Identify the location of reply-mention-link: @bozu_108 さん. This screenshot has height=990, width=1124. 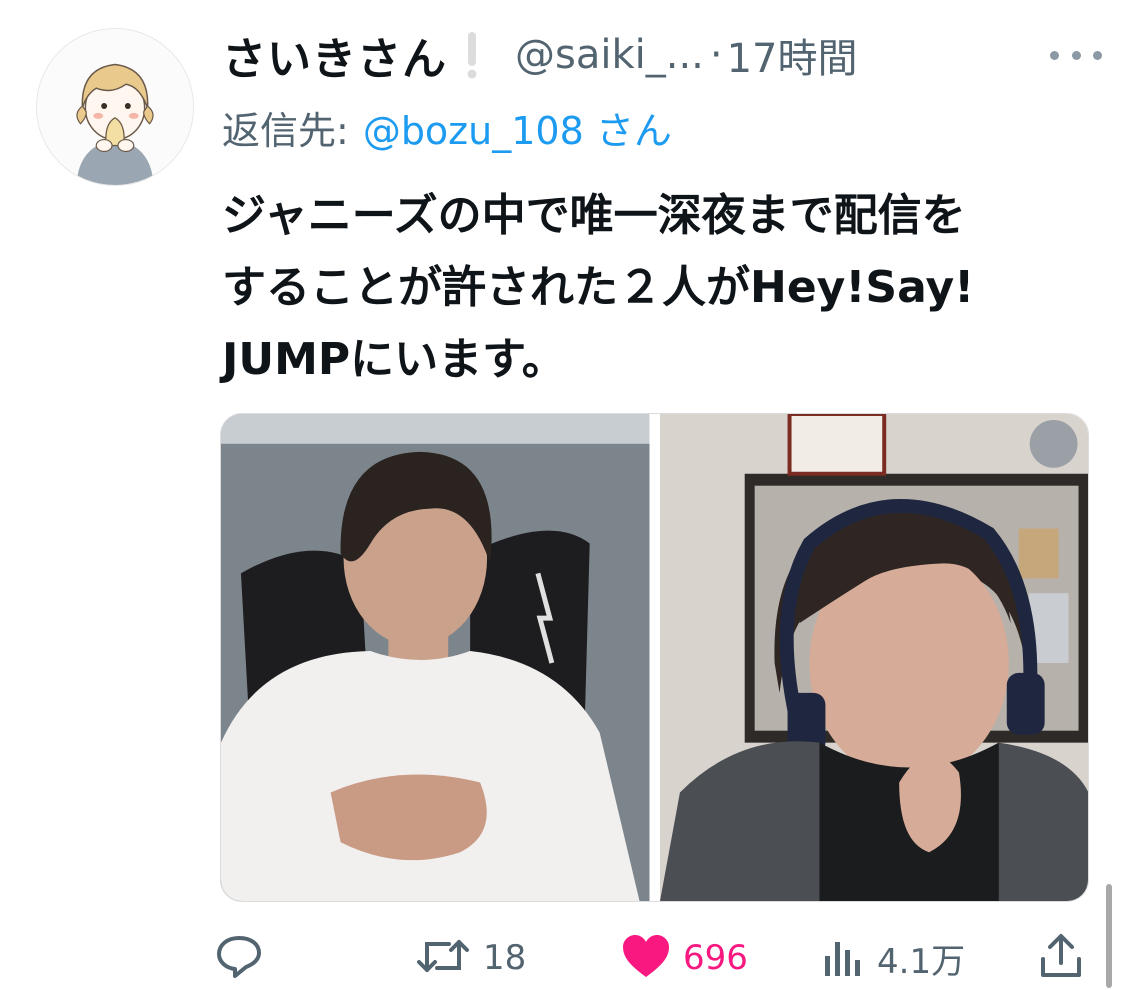
(517, 131).